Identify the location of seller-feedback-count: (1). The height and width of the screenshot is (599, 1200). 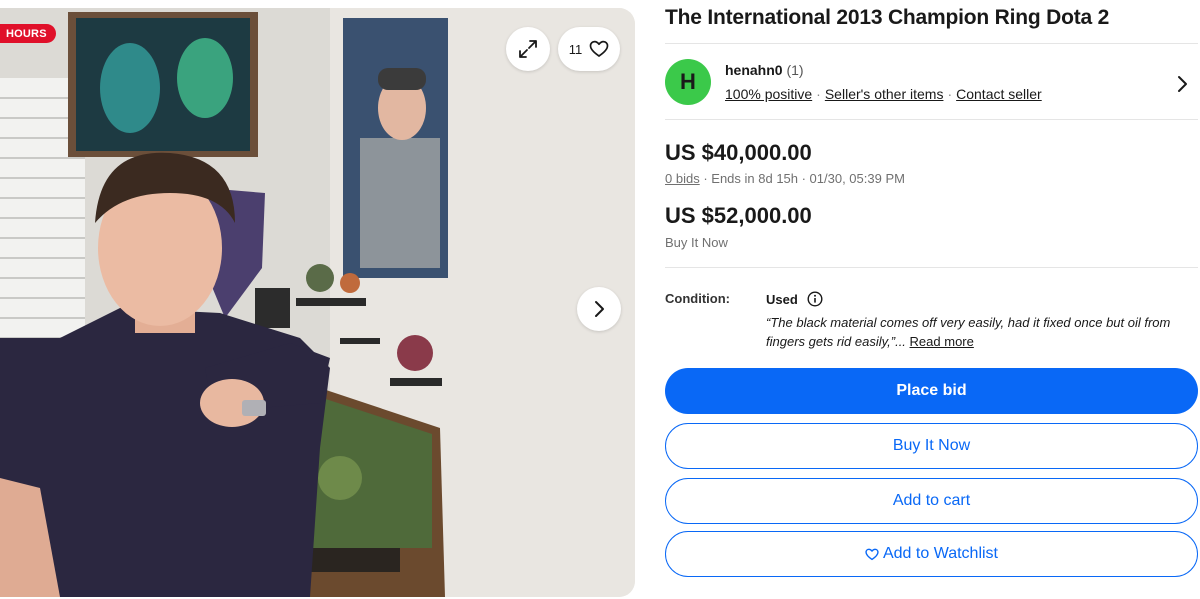
(795, 70).